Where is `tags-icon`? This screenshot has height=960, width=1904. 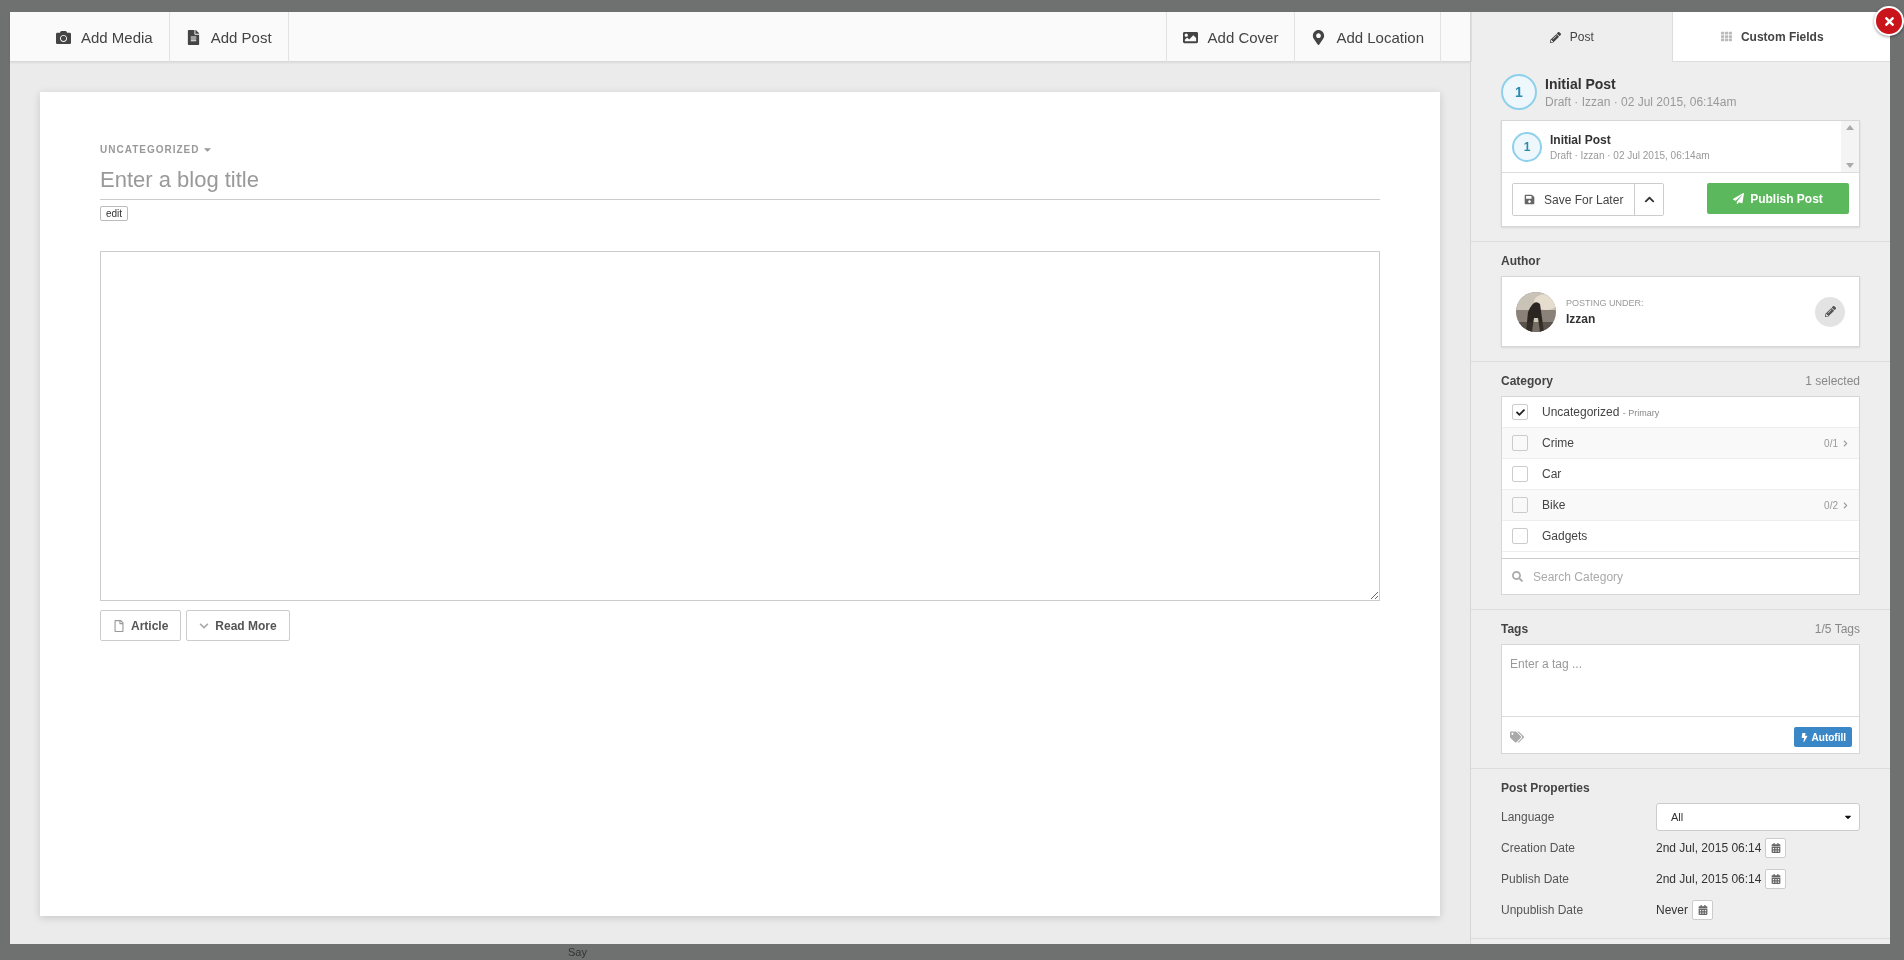 tags-icon is located at coordinates (1517, 737).